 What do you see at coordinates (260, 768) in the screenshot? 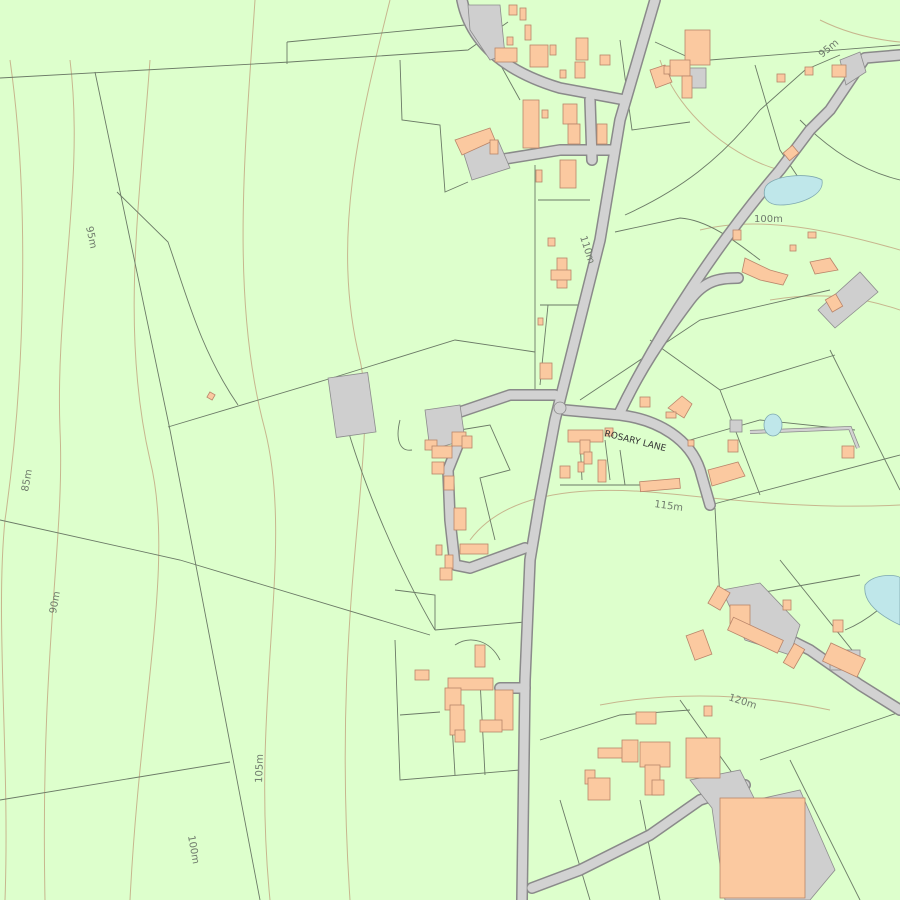
I see `contour-label-105: 105m` at bounding box center [260, 768].